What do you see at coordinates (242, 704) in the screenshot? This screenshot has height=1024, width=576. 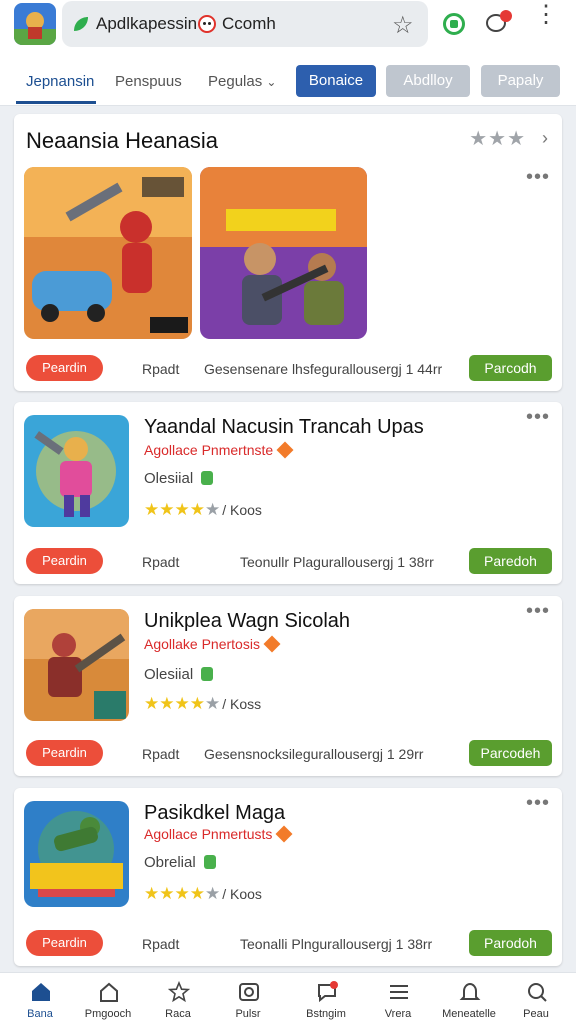 I see `rating-text: / Koss` at bounding box center [242, 704].